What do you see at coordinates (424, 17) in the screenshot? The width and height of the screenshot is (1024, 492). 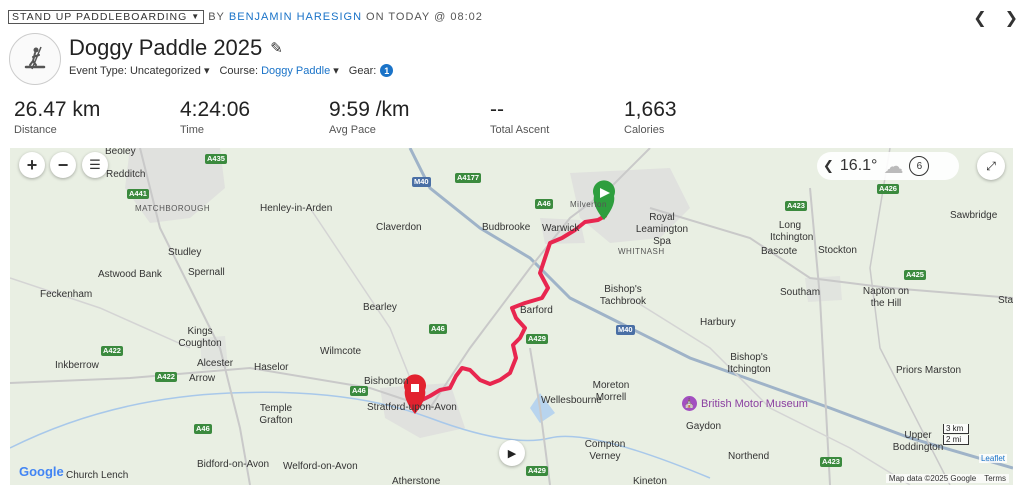 I see `activity-date: ON TODAY @ 08:02` at bounding box center [424, 17].